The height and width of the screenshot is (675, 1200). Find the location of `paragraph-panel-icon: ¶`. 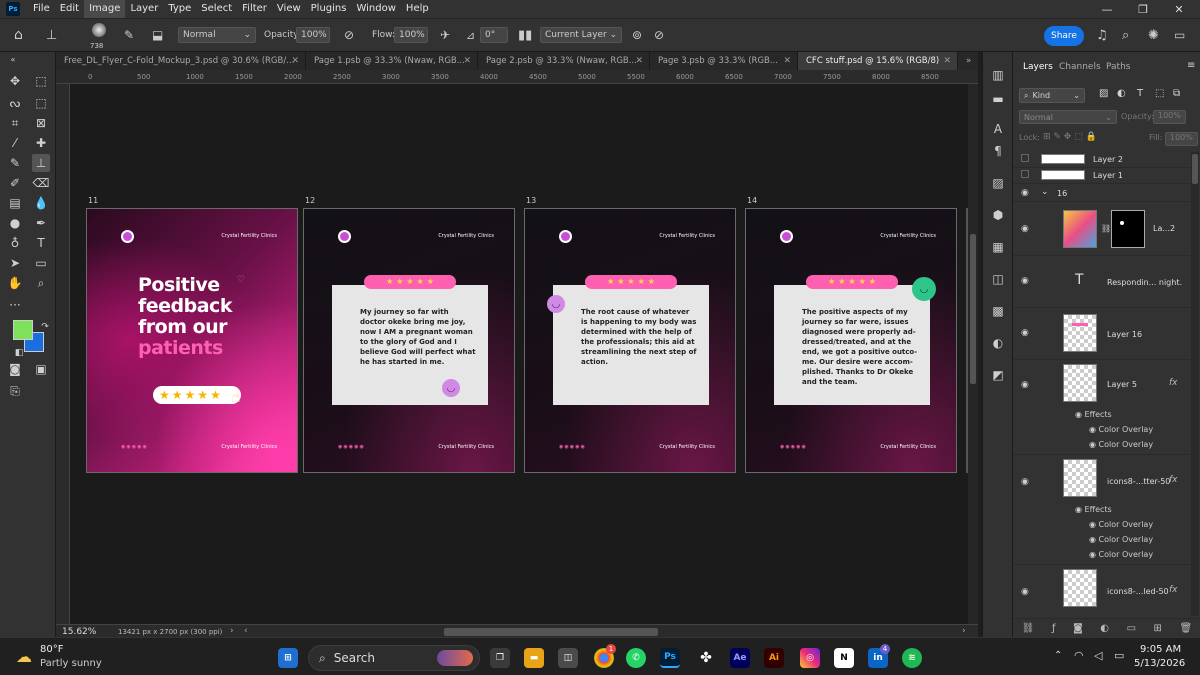

paragraph-panel-icon: ¶ is located at coordinates (998, 151).